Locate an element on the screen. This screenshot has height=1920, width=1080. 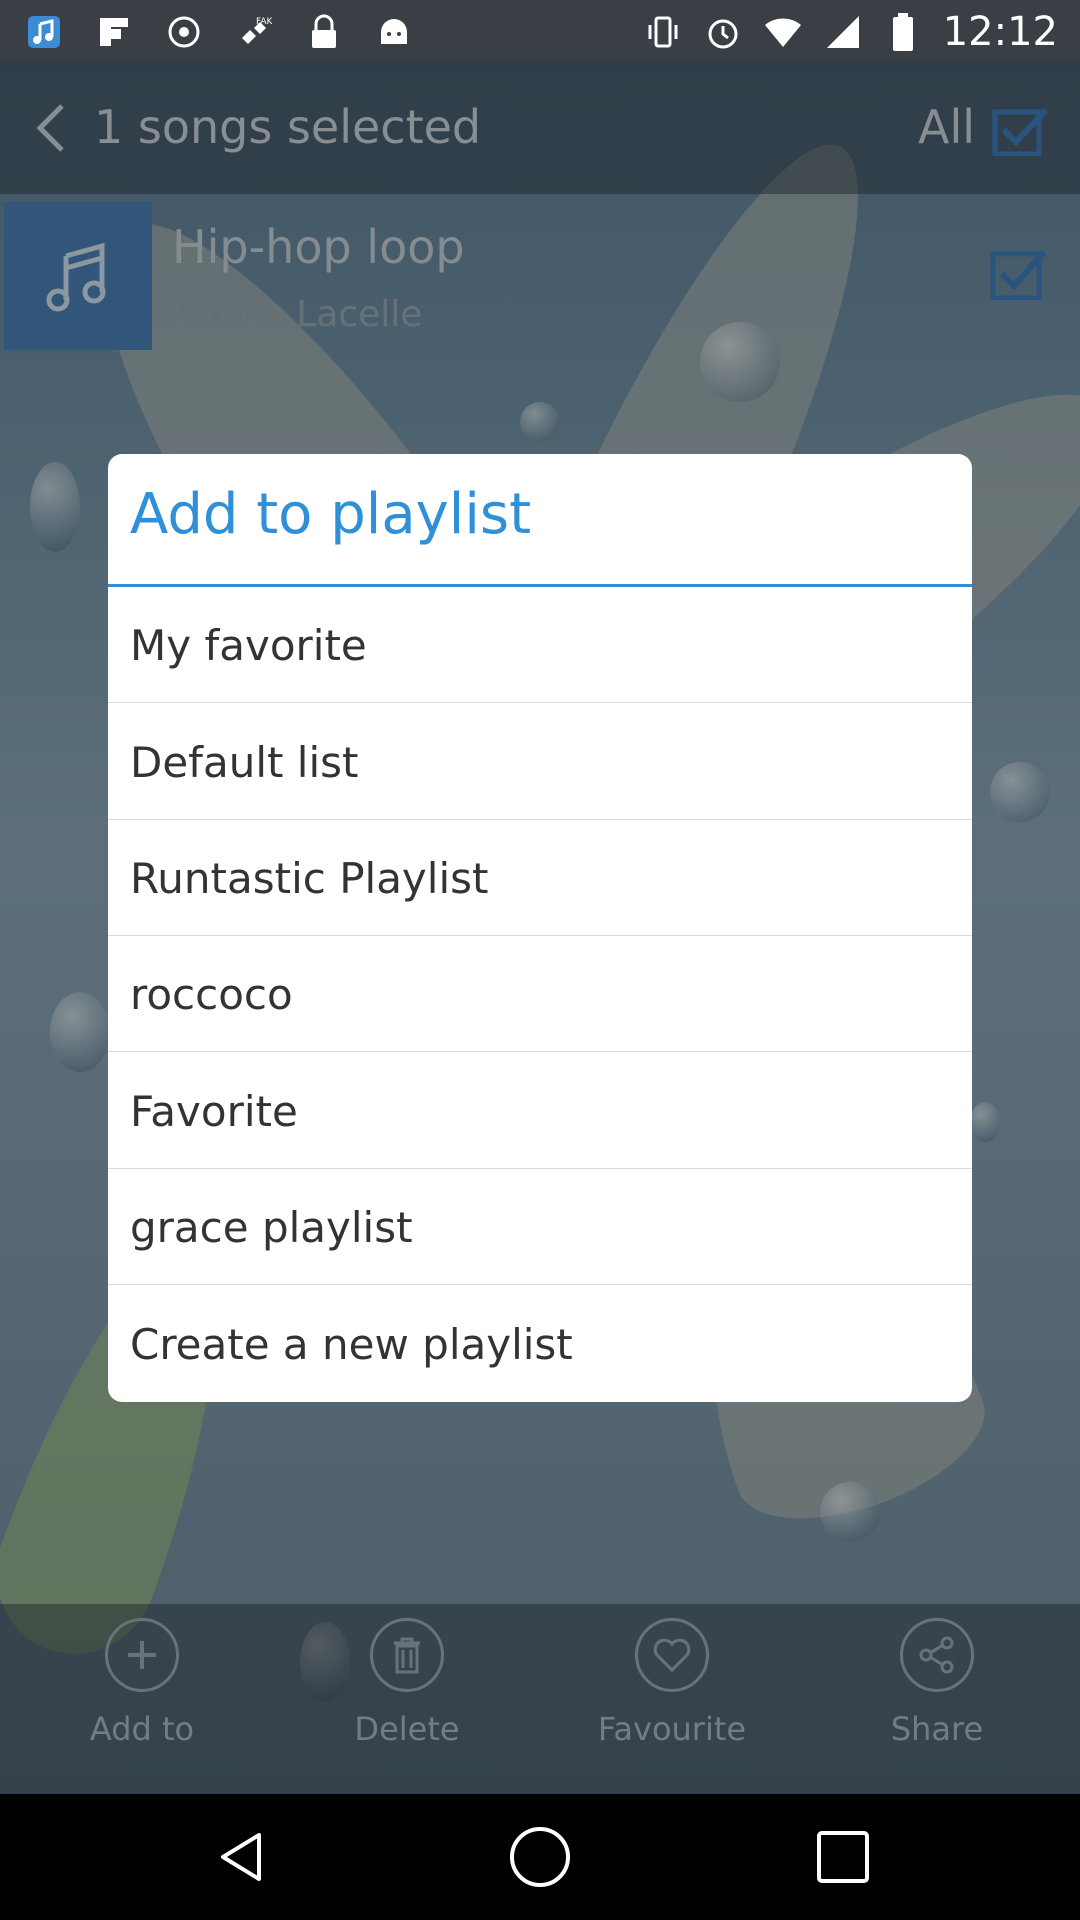
playlist-item-label: Favorite is located at coordinates (214, 1111).